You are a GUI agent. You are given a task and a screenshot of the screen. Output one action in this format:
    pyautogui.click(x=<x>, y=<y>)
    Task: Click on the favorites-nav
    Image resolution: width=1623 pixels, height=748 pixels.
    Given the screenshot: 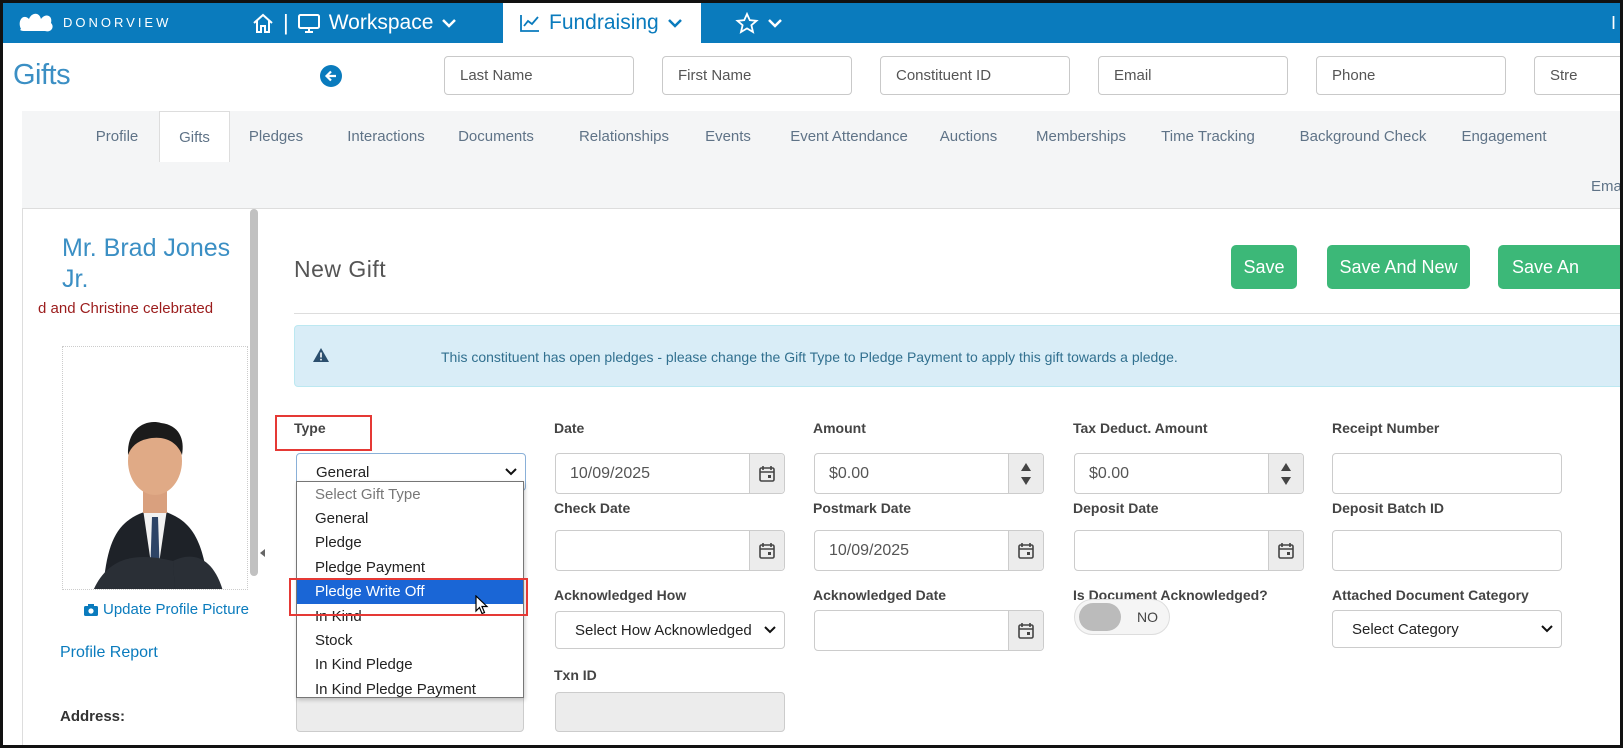 What is the action you would take?
    pyautogui.click(x=759, y=23)
    